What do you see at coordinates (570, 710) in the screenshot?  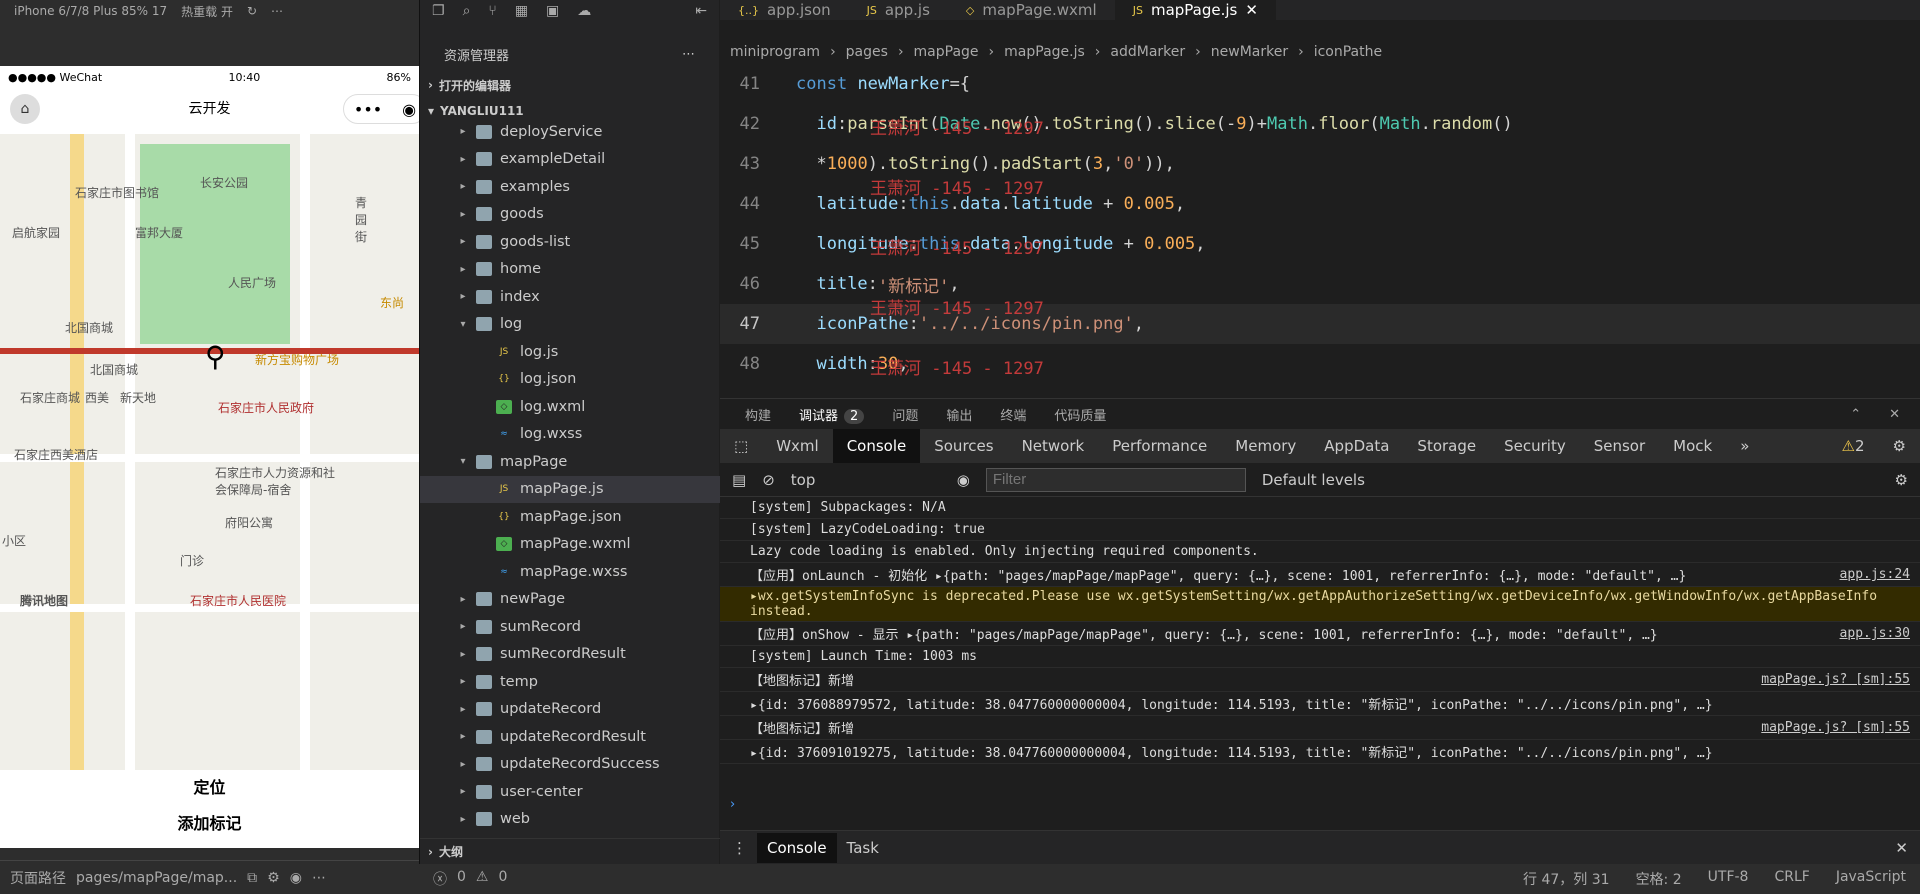 I see `tree-item: ▸ updateRecord` at bounding box center [570, 710].